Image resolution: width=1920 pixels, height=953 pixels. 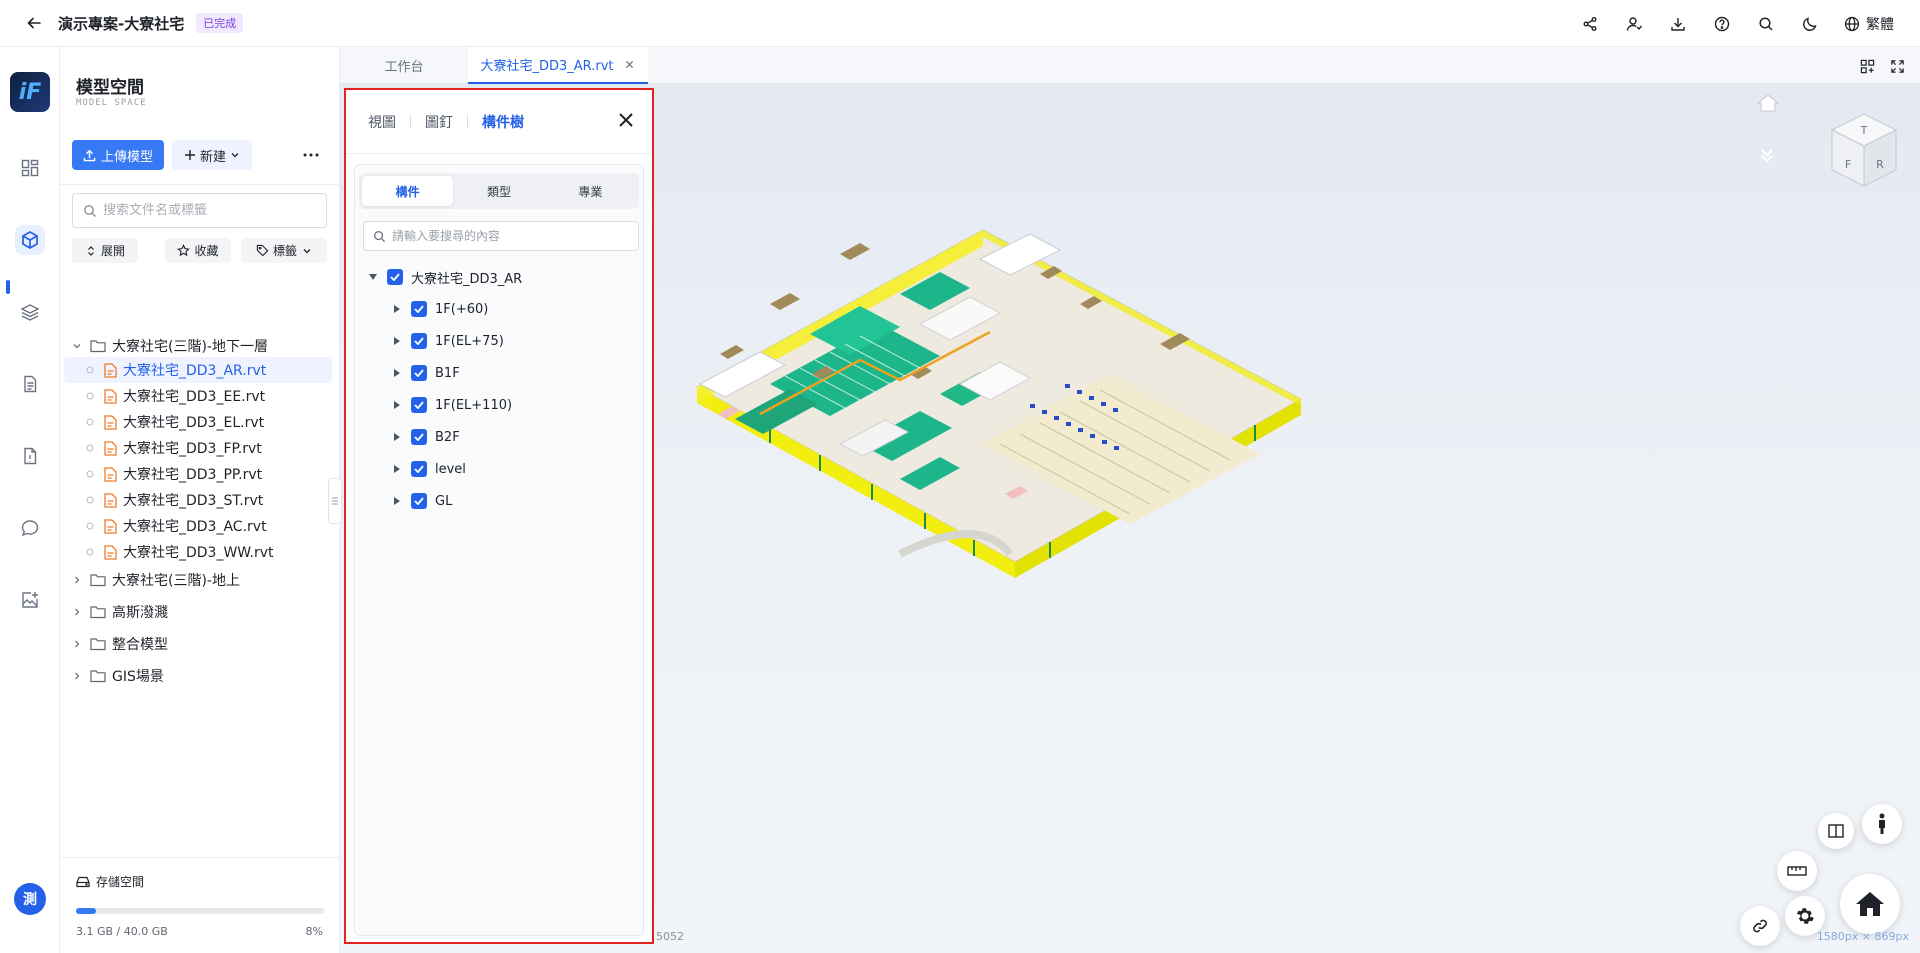 I want to click on user-avatar: 測, so click(x=30, y=899).